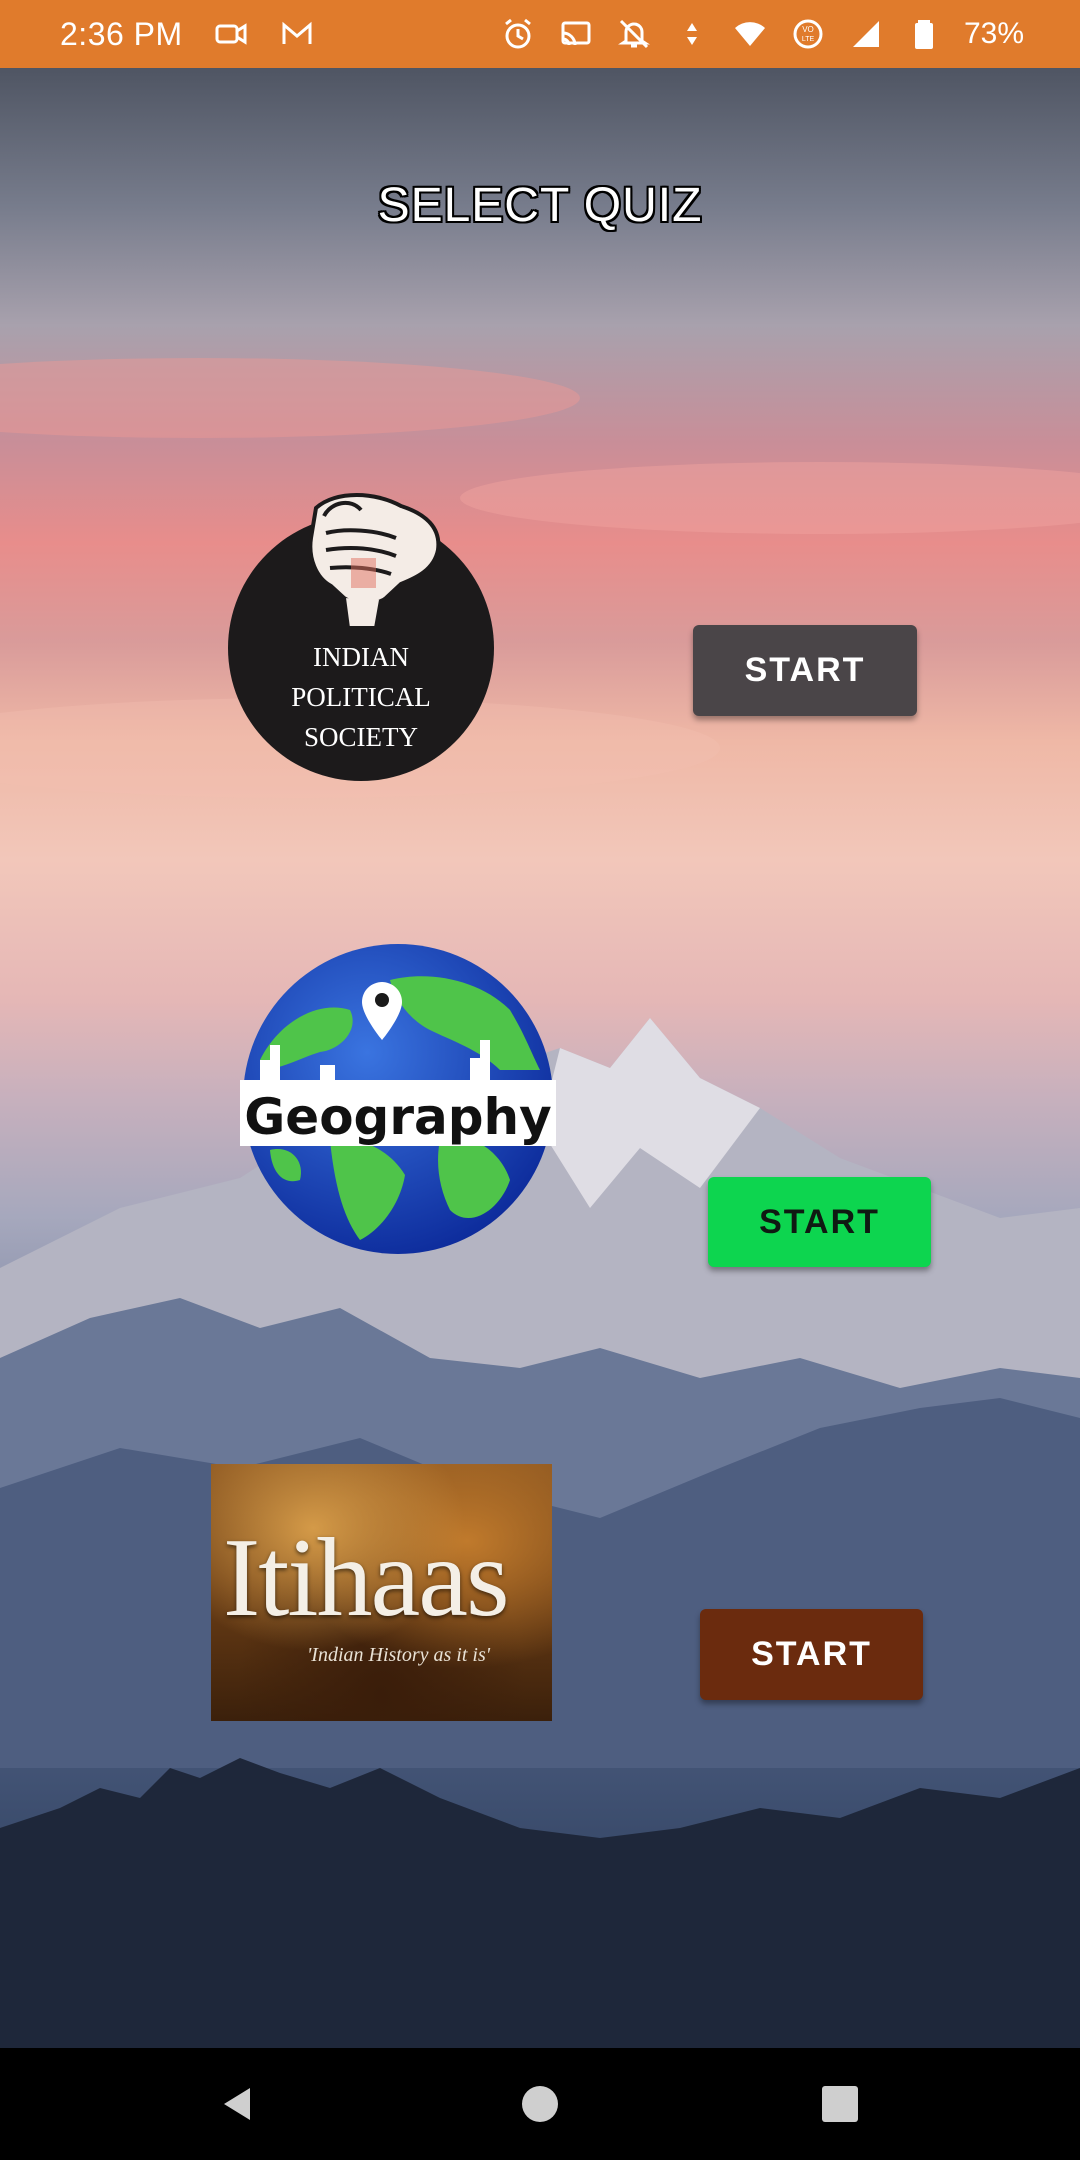  I want to click on geography-logo: Geography, so click(398, 1099).